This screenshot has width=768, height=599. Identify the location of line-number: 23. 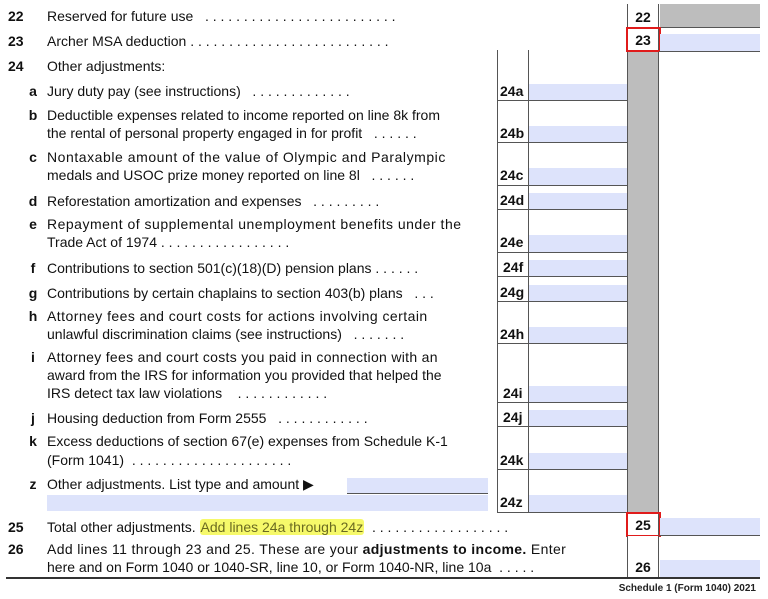
(16, 41).